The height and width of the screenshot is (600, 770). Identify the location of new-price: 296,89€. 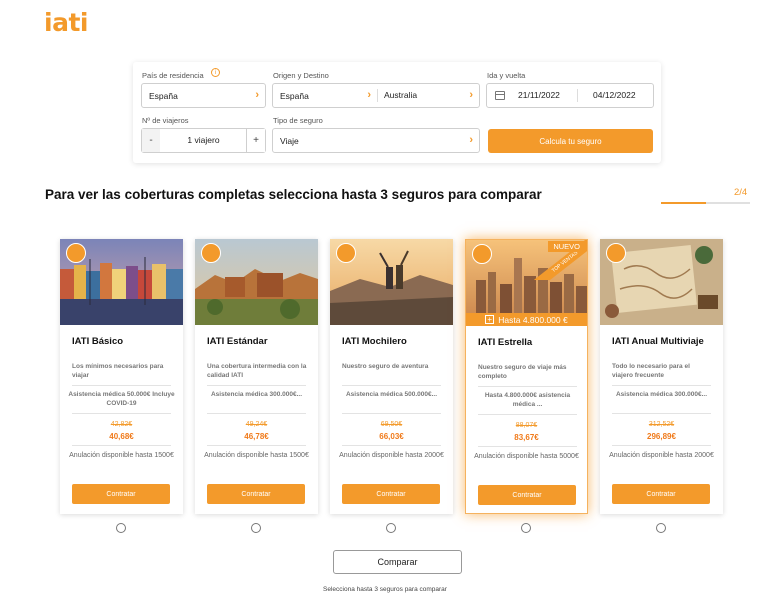
(661, 436).